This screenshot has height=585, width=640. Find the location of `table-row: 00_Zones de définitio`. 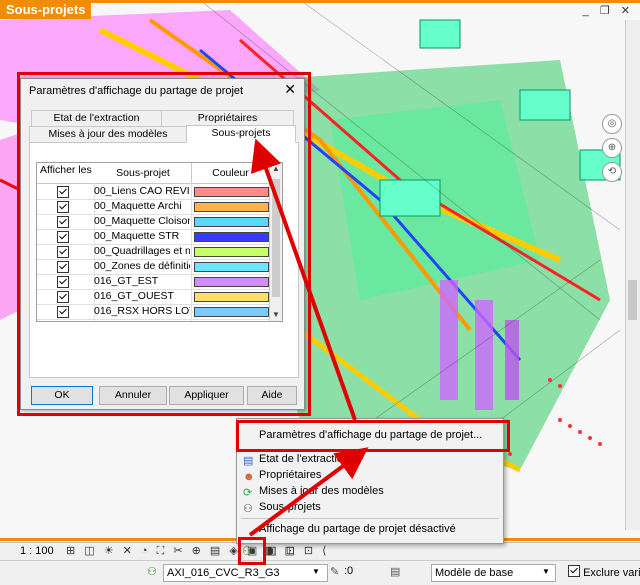

table-row: 00_Zones de définitio is located at coordinates (153, 267).